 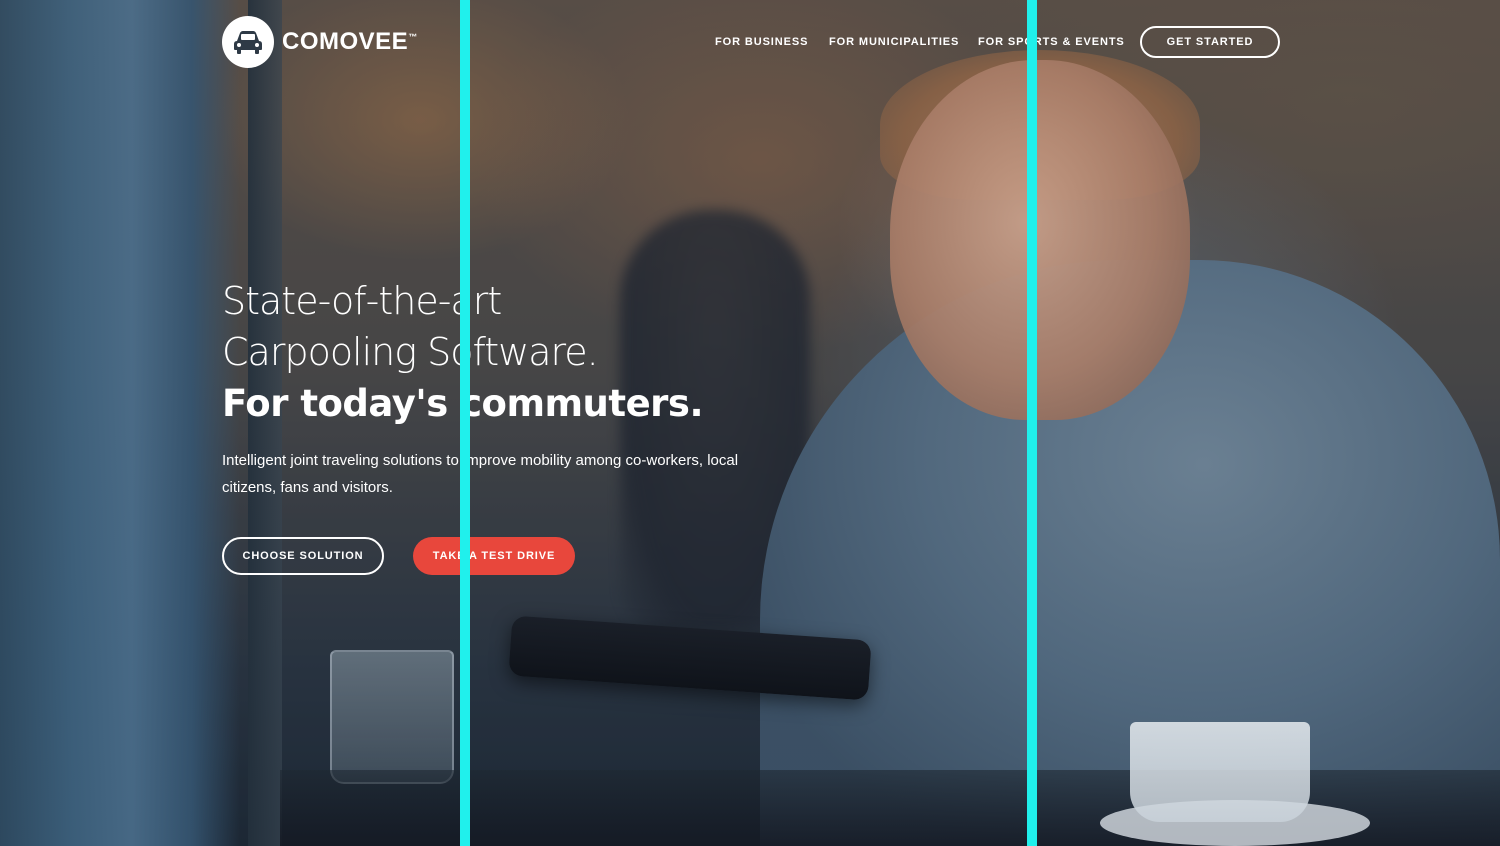 What do you see at coordinates (894, 42) in the screenshot?
I see `nav-for-municipalities: FOR MUNICIPALITIES` at bounding box center [894, 42].